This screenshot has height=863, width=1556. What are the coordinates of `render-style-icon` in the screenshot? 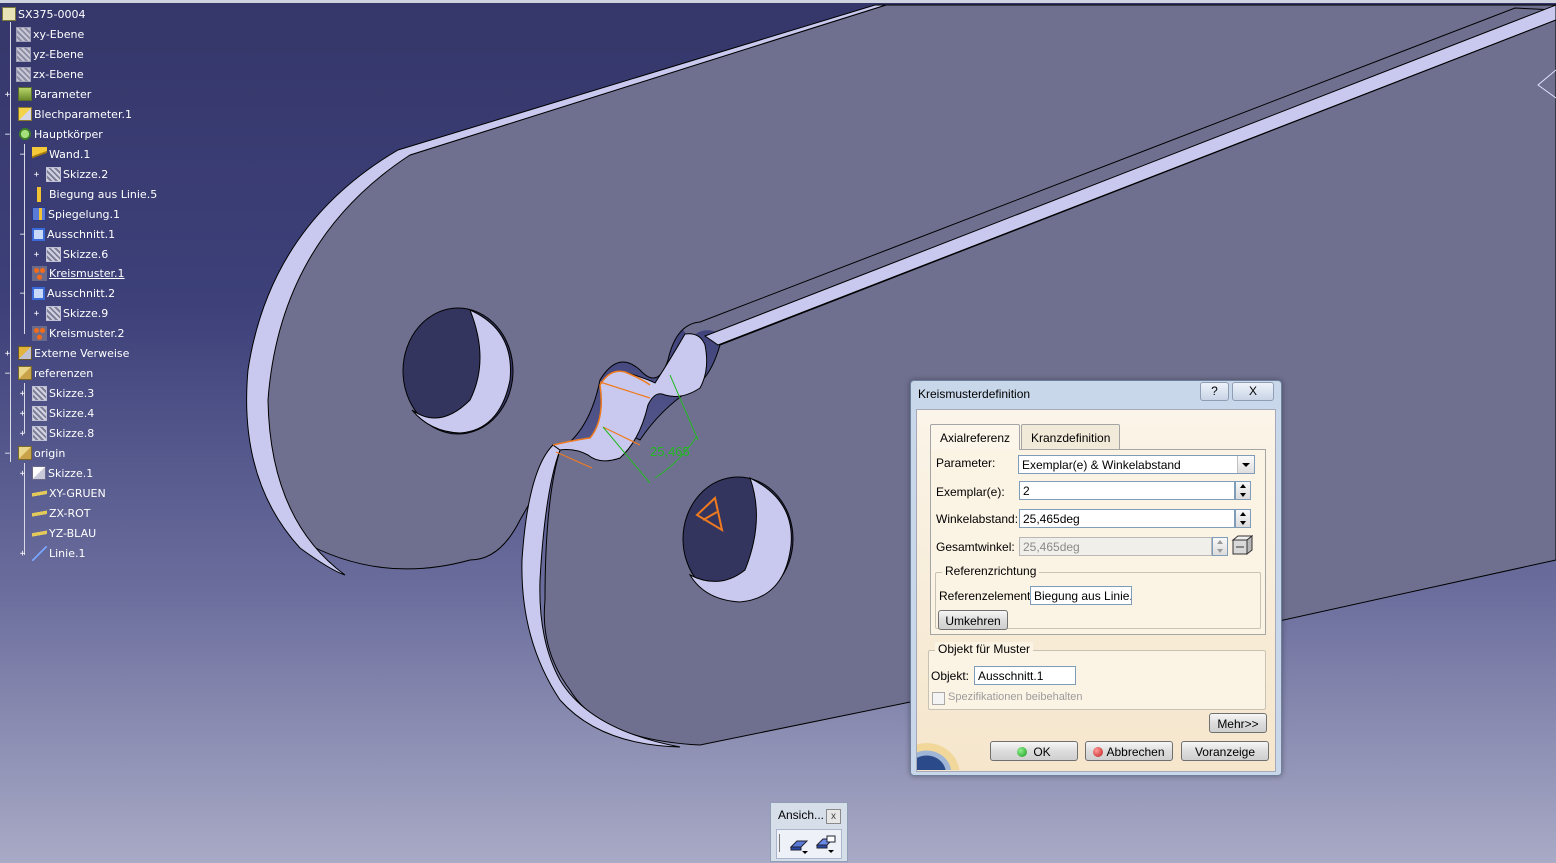 It's located at (826, 844).